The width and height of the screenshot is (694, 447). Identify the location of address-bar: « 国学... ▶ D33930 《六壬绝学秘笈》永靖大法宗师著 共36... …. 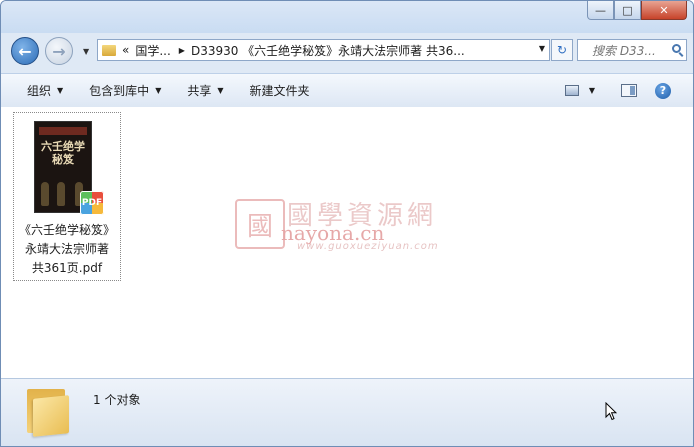
(323, 50).